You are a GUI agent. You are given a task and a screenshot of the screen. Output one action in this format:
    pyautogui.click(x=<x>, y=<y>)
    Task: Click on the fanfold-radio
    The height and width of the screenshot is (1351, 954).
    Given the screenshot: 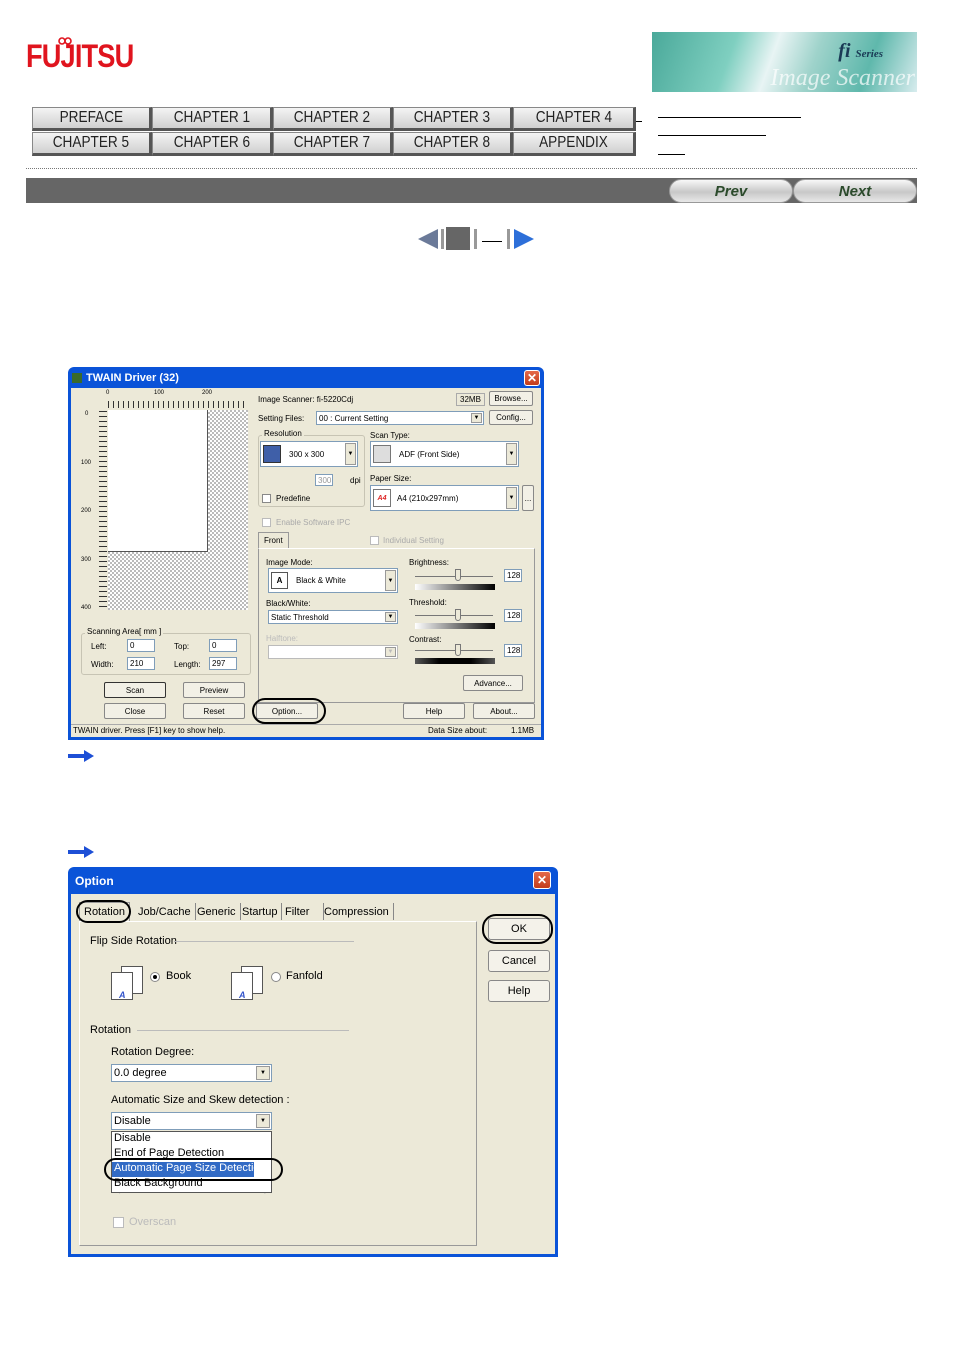 What is the action you would take?
    pyautogui.click(x=276, y=977)
    